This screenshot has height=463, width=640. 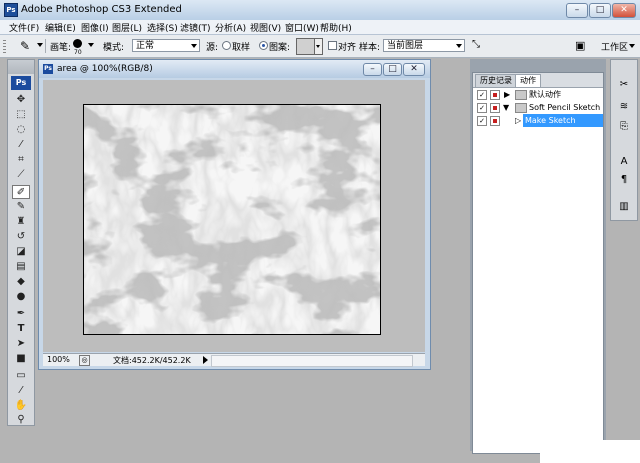 What do you see at coordinates (40, 45) in the screenshot?
I see `tool-preset-dropdown` at bounding box center [40, 45].